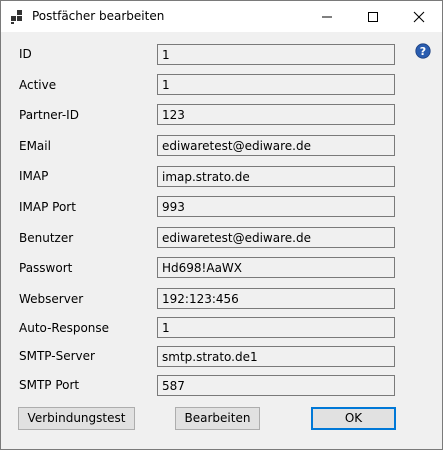 This screenshot has width=443, height=450. I want to click on label-auto-response: Auto-Response, so click(64, 328).